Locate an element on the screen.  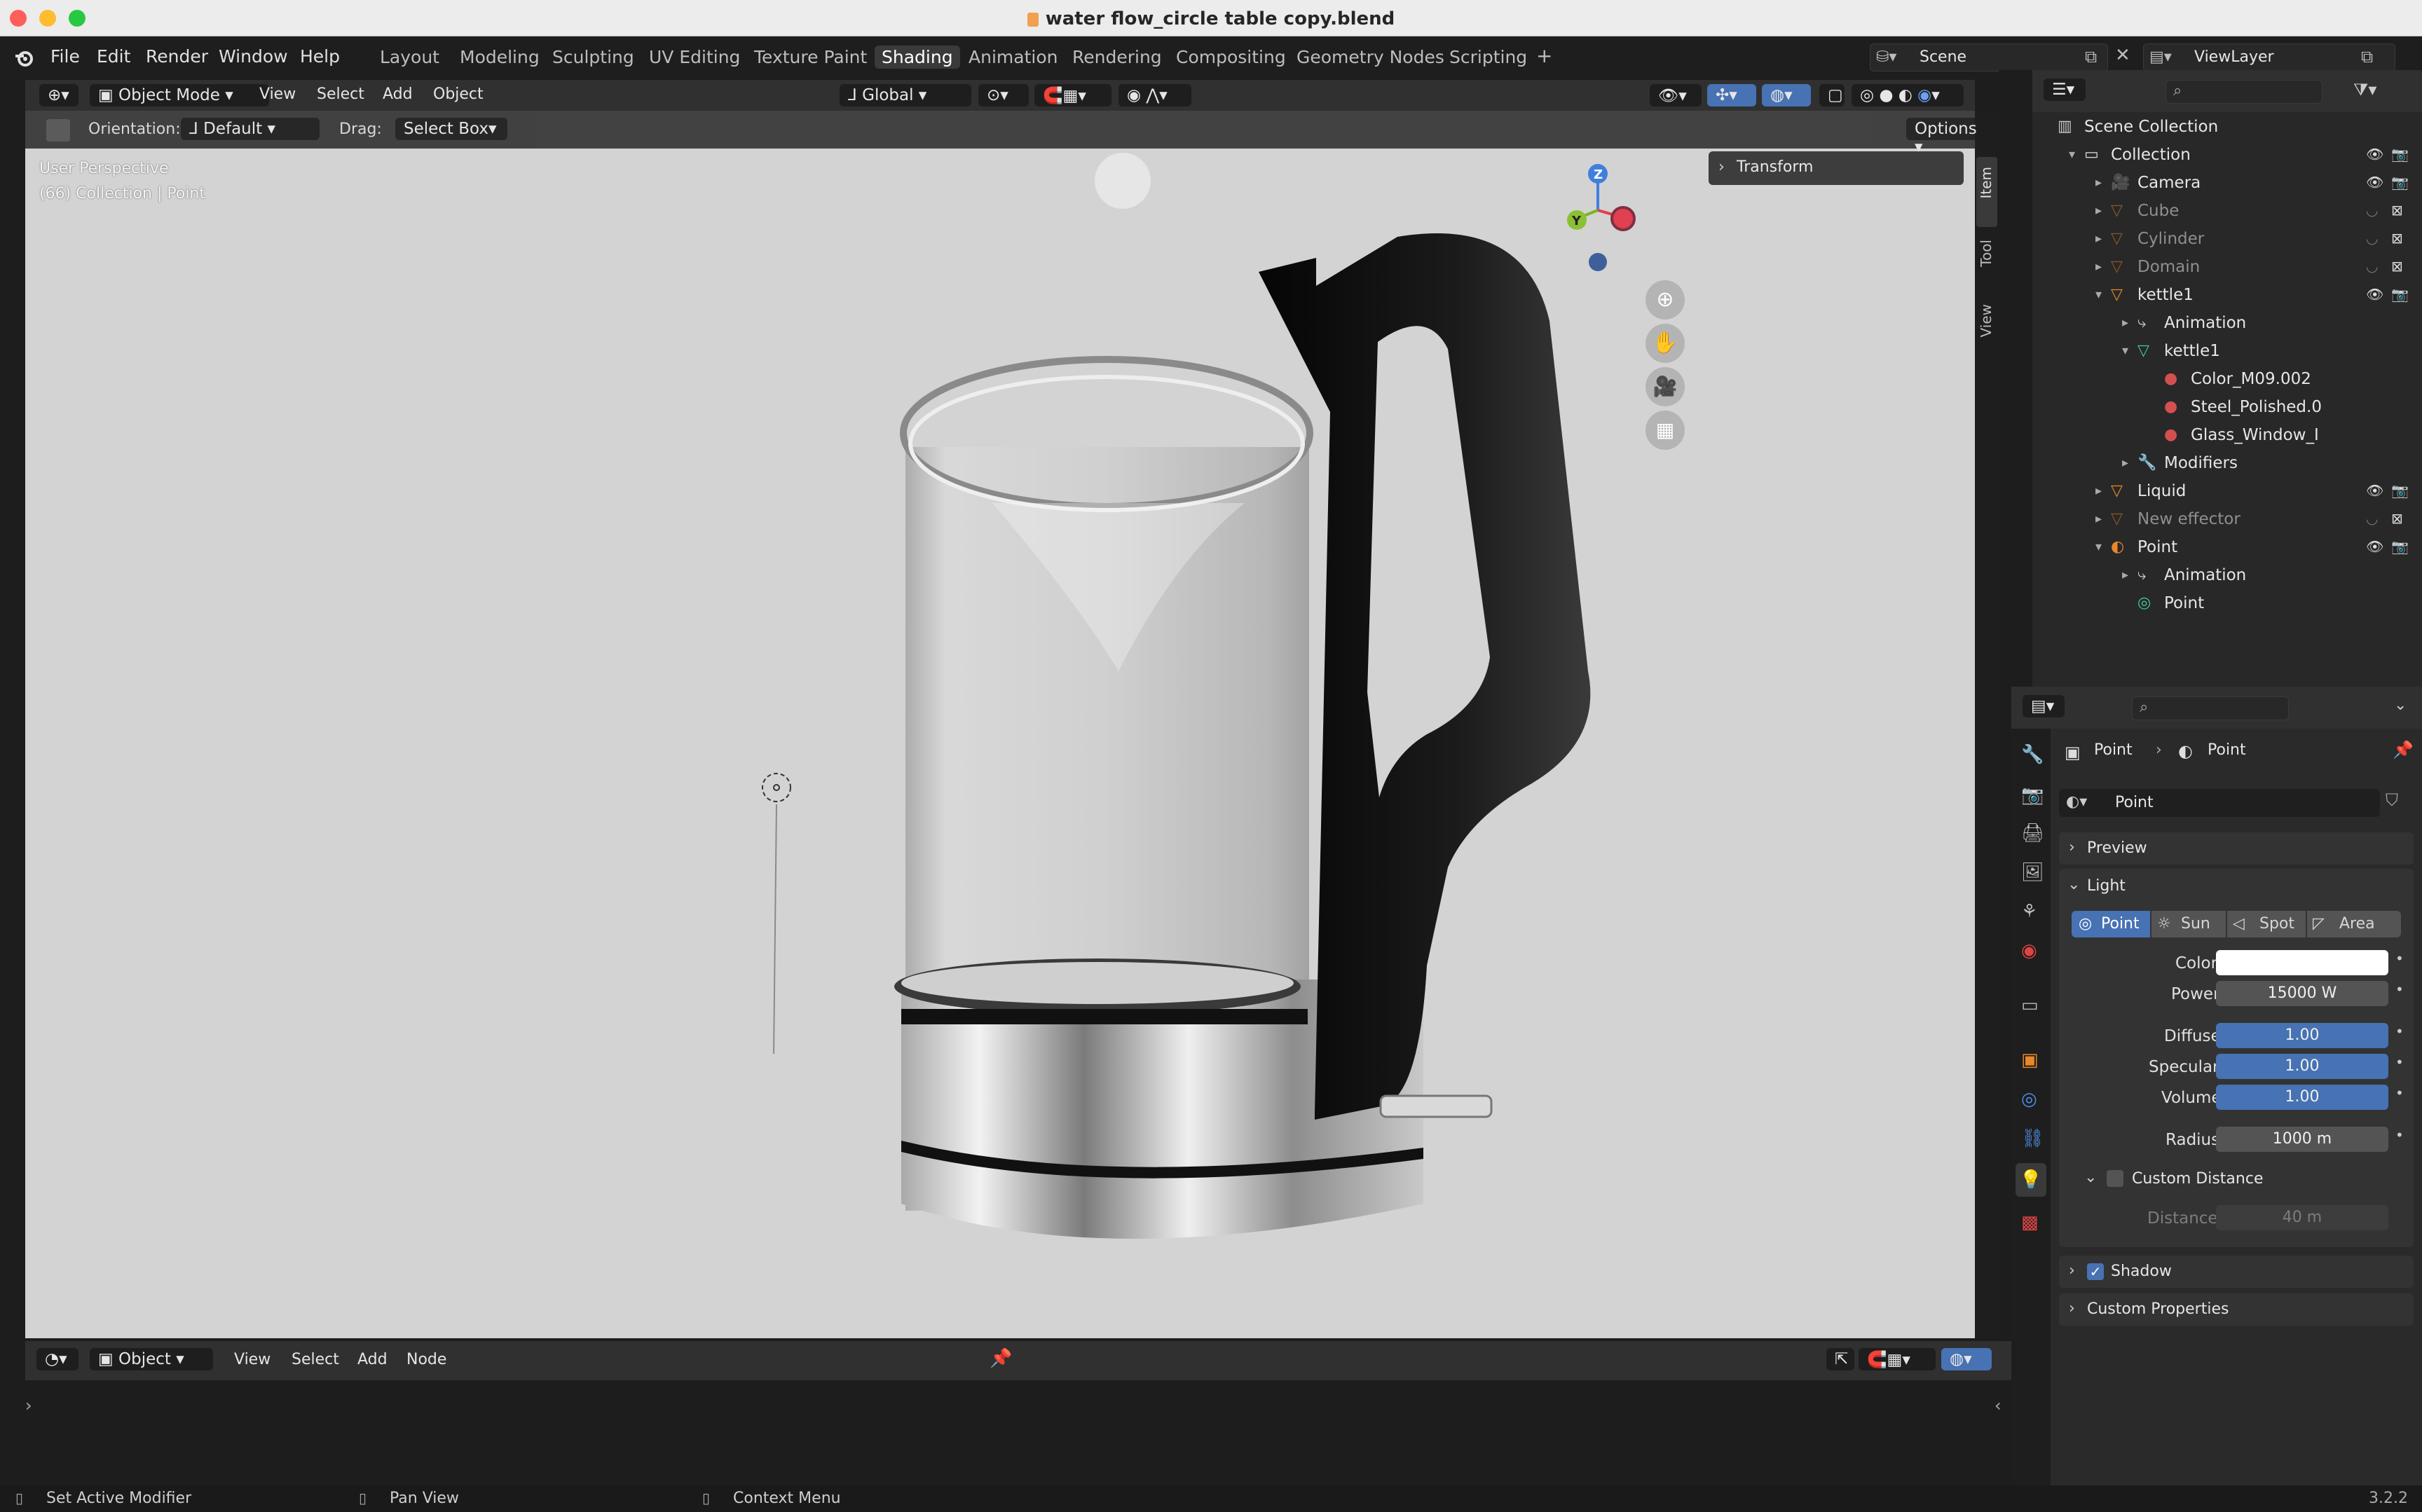
view-layer-selector: ▤▾ ViewLayer ⧉ is located at coordinates (2269, 57).